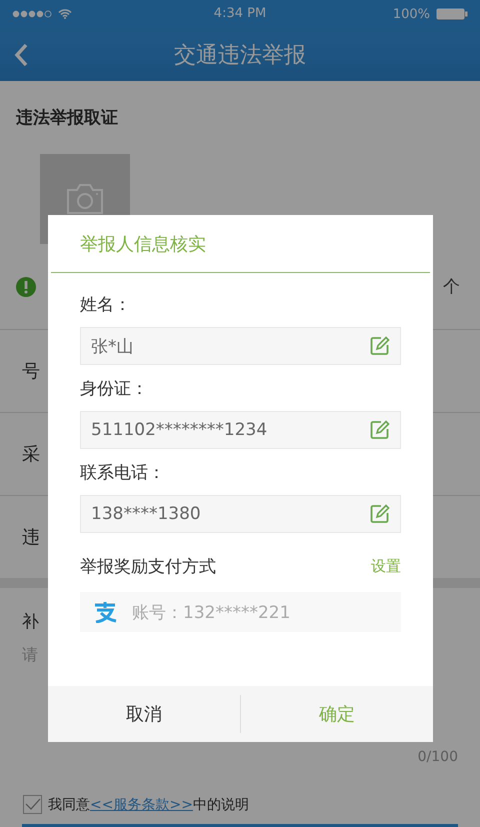 This screenshot has height=827, width=480. What do you see at coordinates (148, 567) in the screenshot?
I see `payment-label: 举报奖励支付方式` at bounding box center [148, 567].